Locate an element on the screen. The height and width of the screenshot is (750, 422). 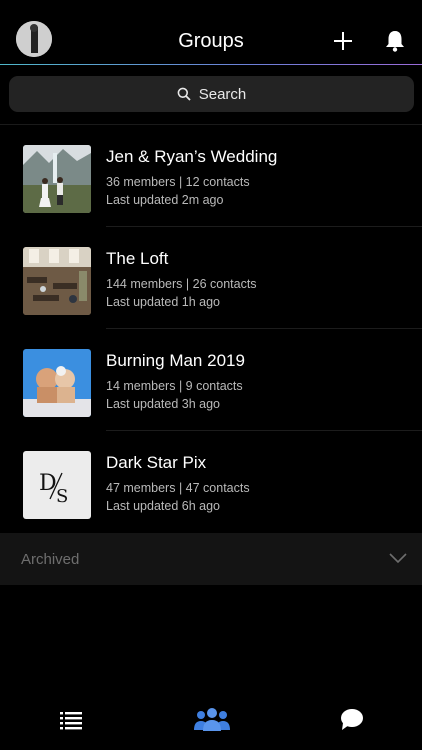
group-name: Burning Man 2019 is located at coordinates (175, 360).